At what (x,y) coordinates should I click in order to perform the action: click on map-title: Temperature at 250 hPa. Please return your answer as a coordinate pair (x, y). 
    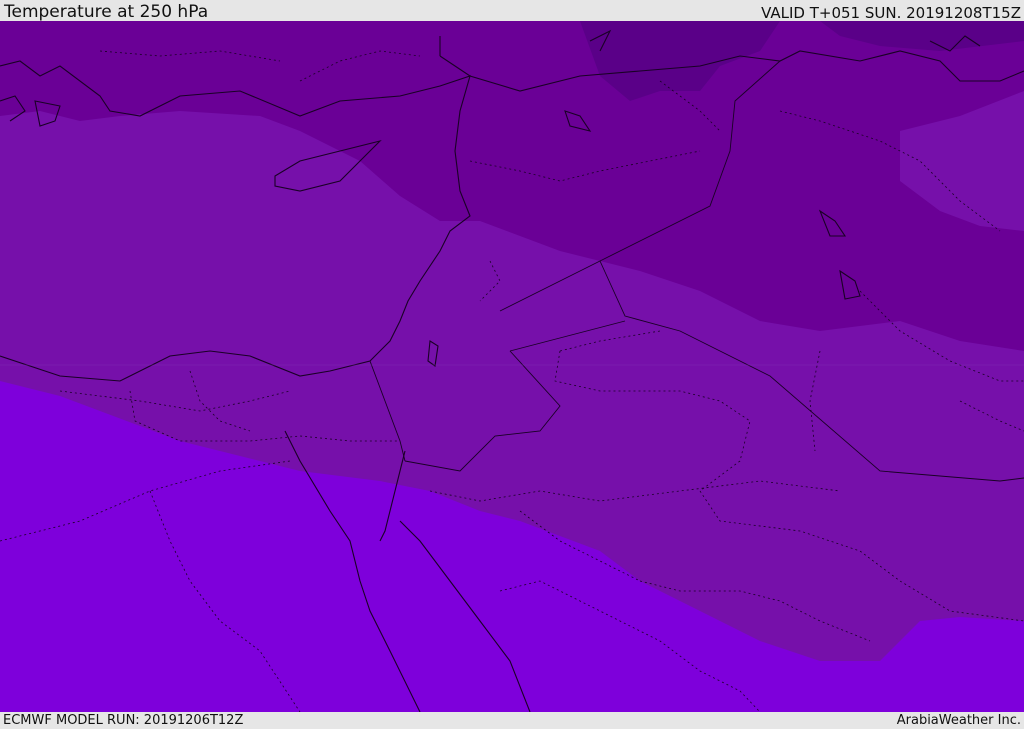
    Looking at the image, I should click on (106, 12).